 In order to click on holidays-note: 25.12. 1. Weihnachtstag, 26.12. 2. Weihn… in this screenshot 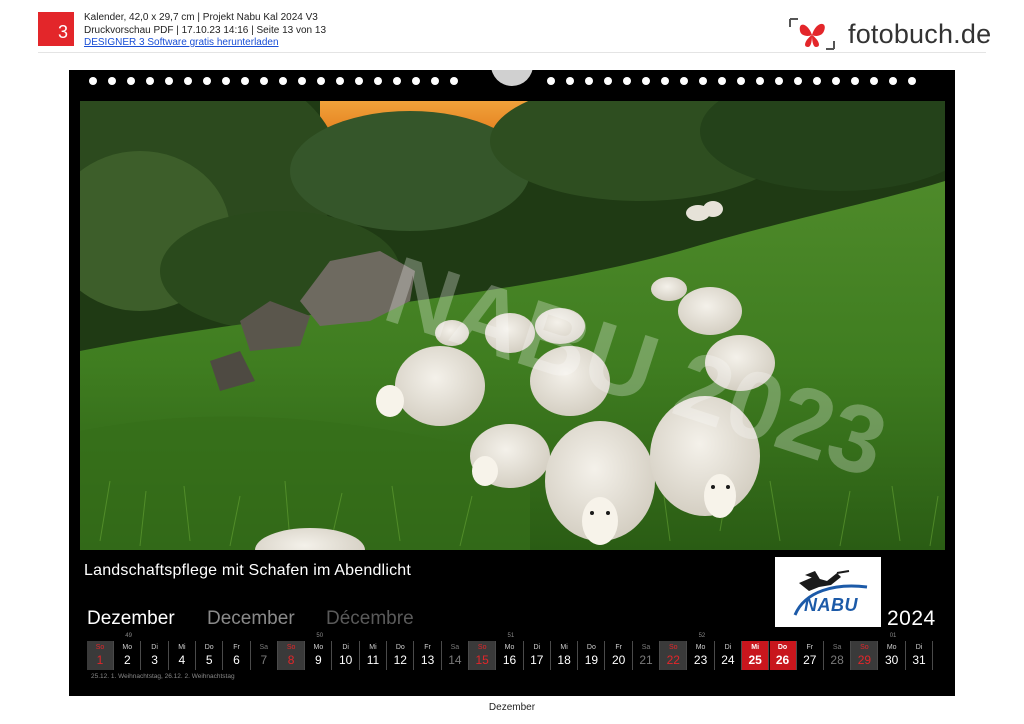, I will do `click(163, 676)`.